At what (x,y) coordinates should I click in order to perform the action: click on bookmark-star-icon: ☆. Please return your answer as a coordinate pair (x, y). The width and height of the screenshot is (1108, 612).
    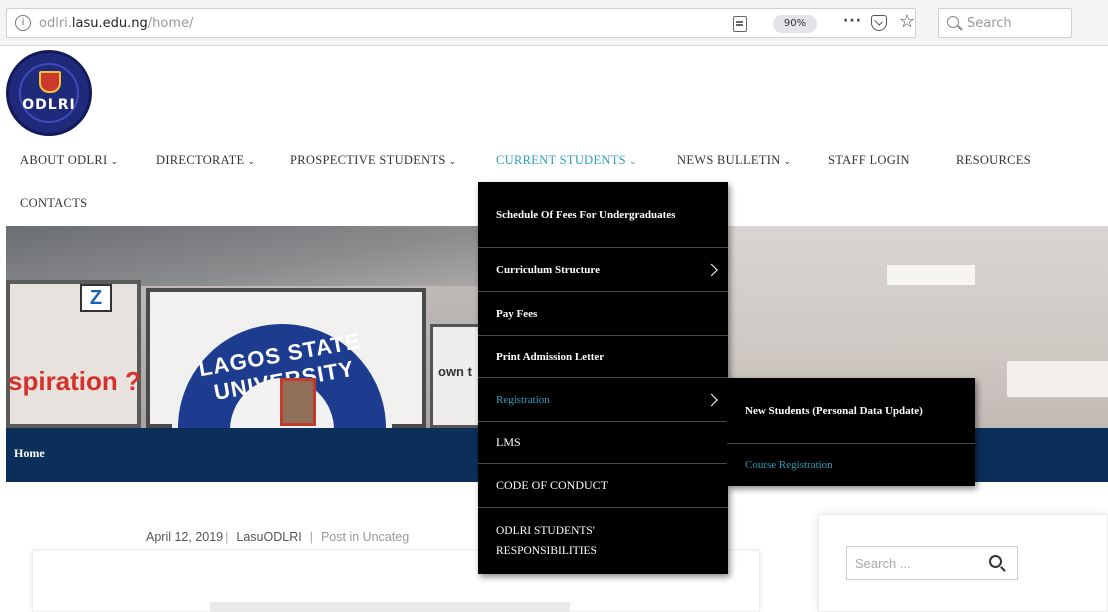
    Looking at the image, I should click on (907, 21).